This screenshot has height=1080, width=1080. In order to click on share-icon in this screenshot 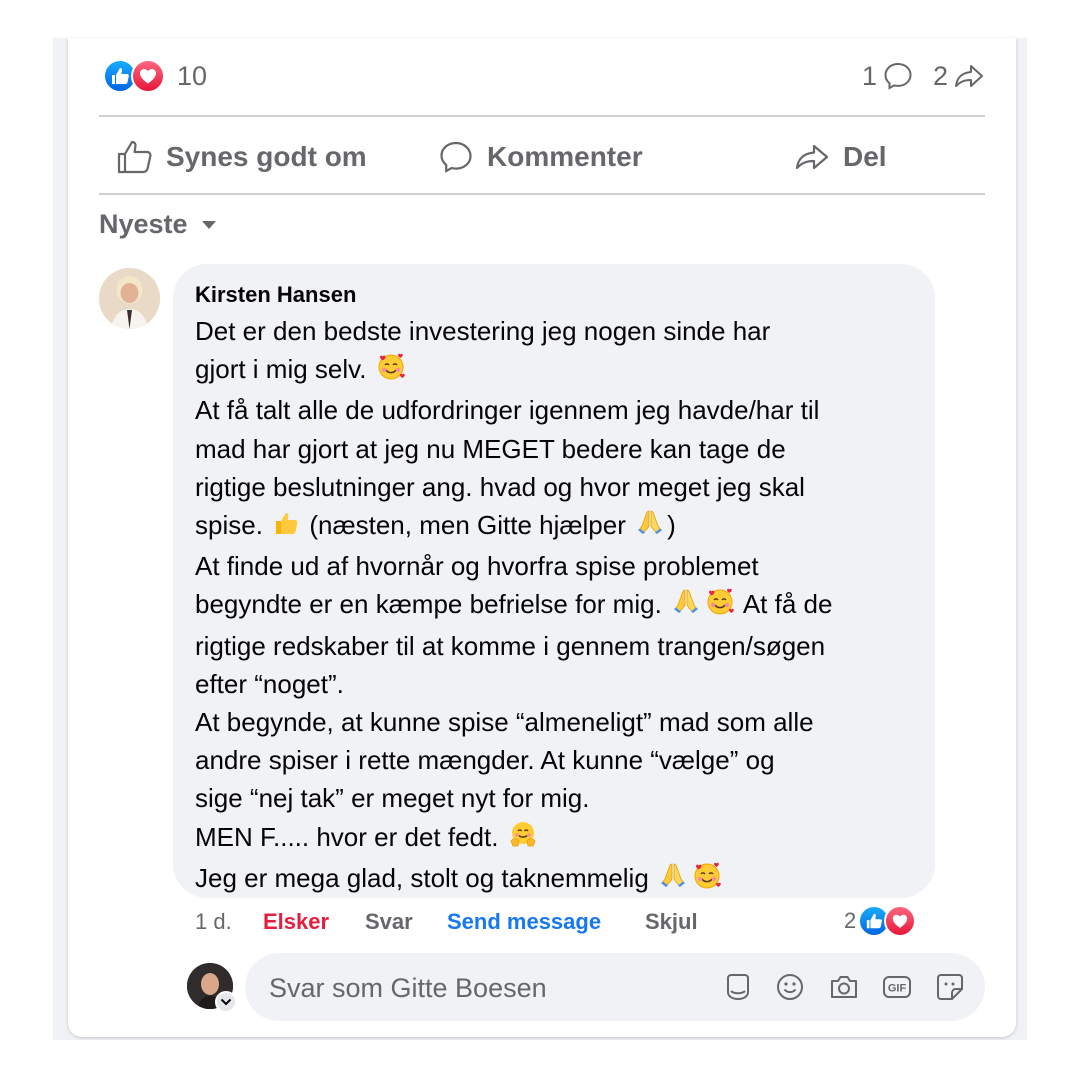, I will do `click(812, 157)`.